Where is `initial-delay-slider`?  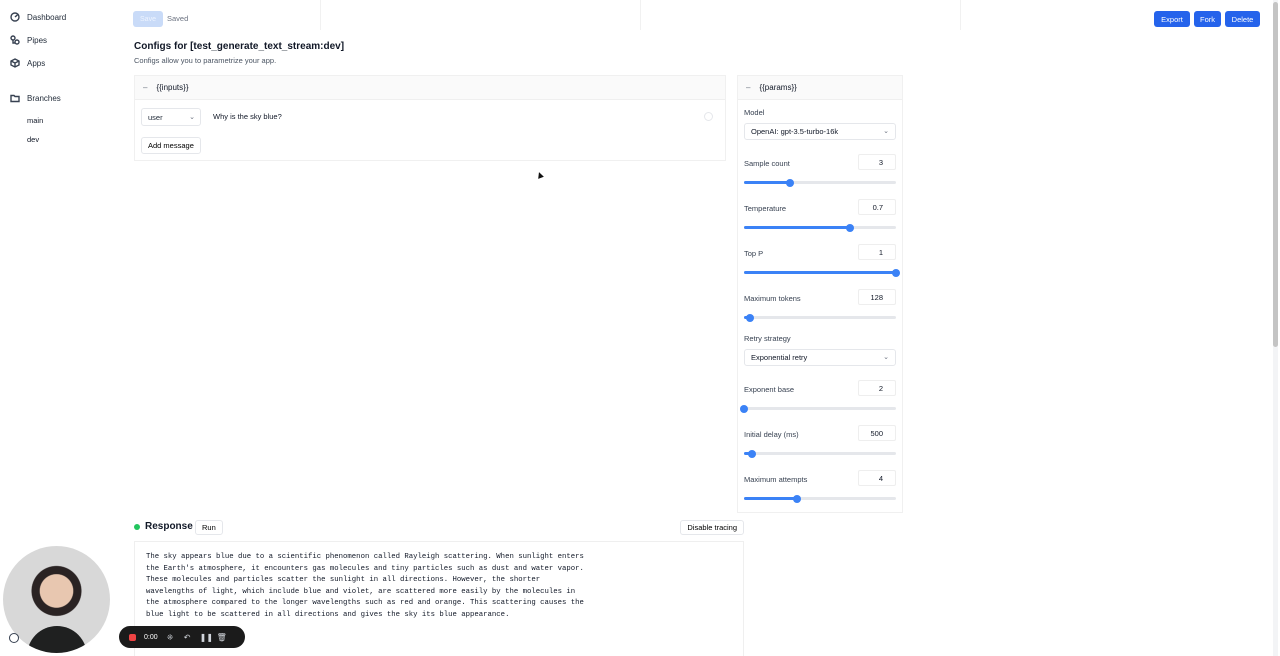 initial-delay-slider is located at coordinates (820, 453).